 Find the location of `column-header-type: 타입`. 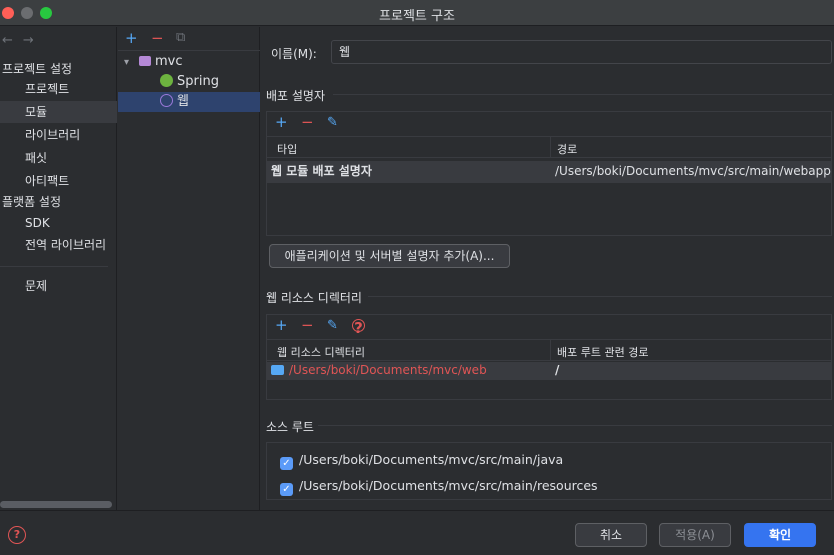

column-header-type: 타입 is located at coordinates (287, 149).